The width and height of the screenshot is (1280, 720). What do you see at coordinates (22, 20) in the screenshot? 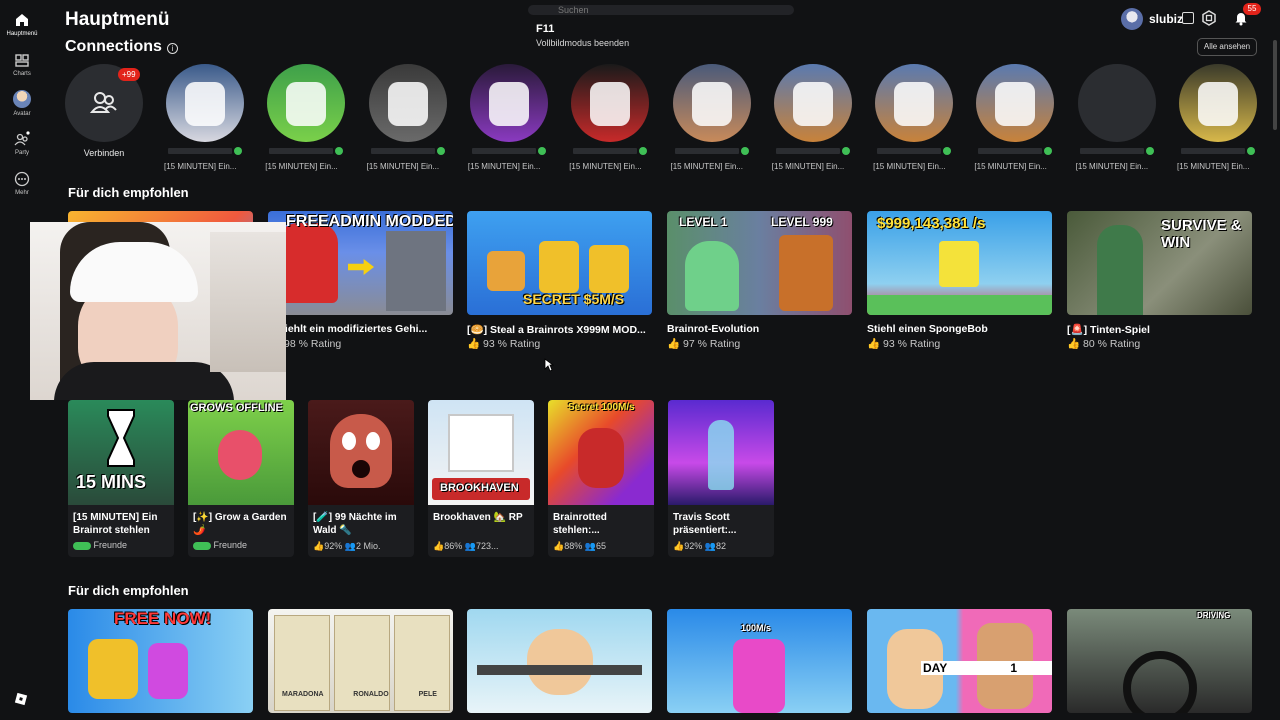
I see `home-icon` at bounding box center [22, 20].